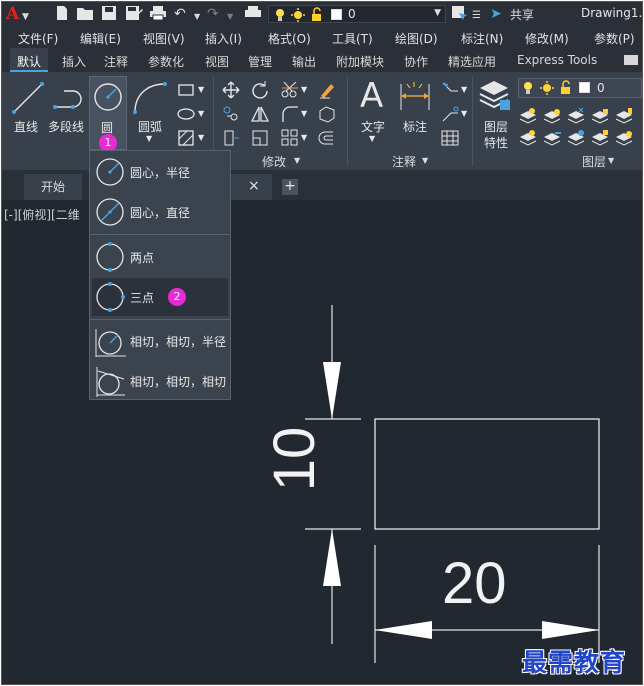 Image resolution: width=644 pixels, height=686 pixels. I want to click on menu-dimension: 标注(N), so click(482, 38).